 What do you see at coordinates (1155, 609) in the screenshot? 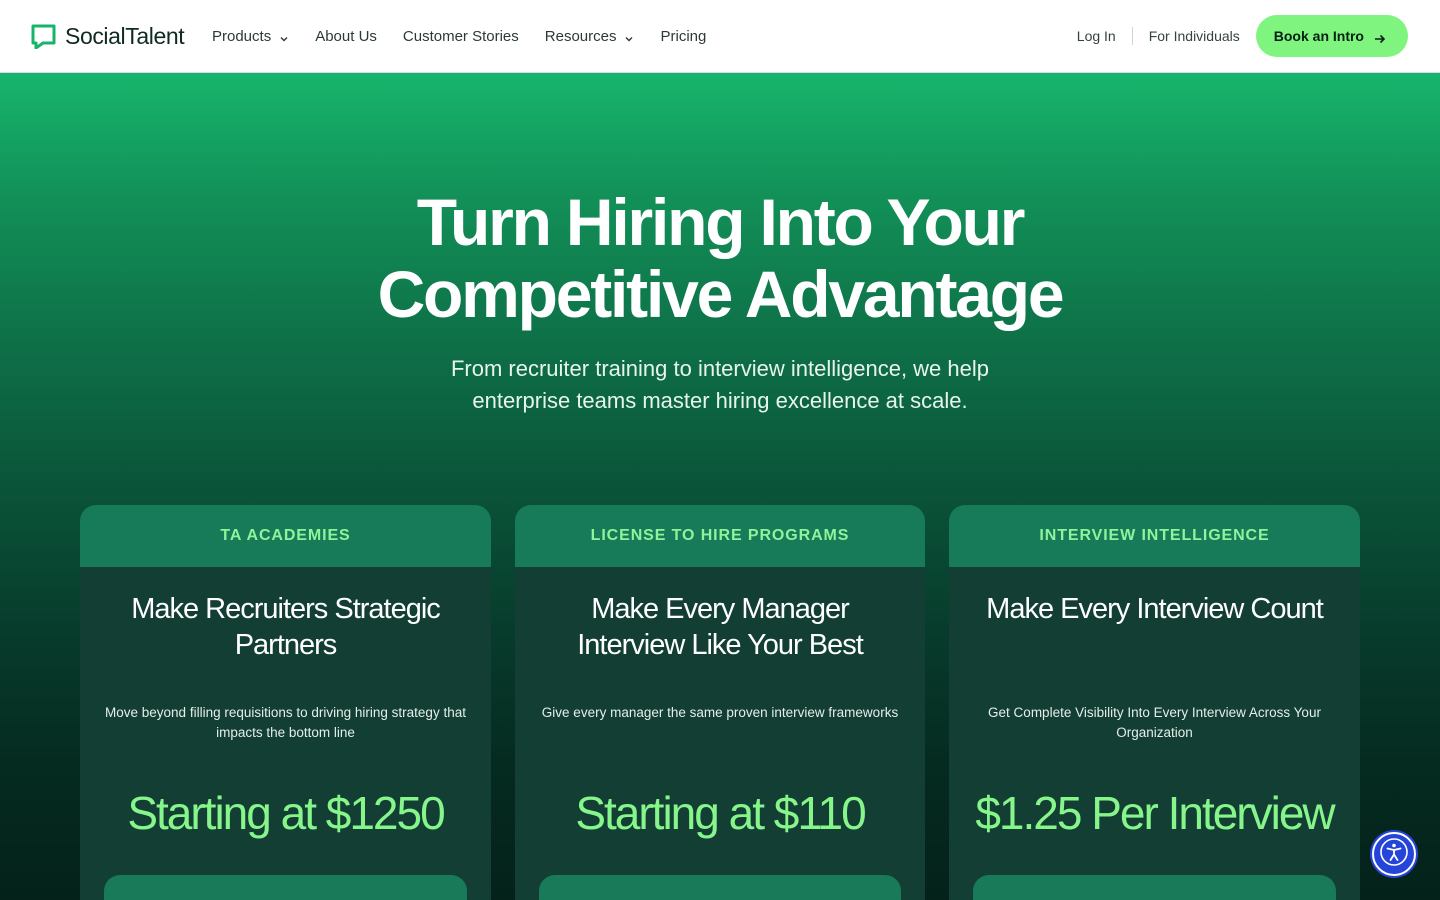
I see `card-title: Make Every Interview Count` at bounding box center [1155, 609].